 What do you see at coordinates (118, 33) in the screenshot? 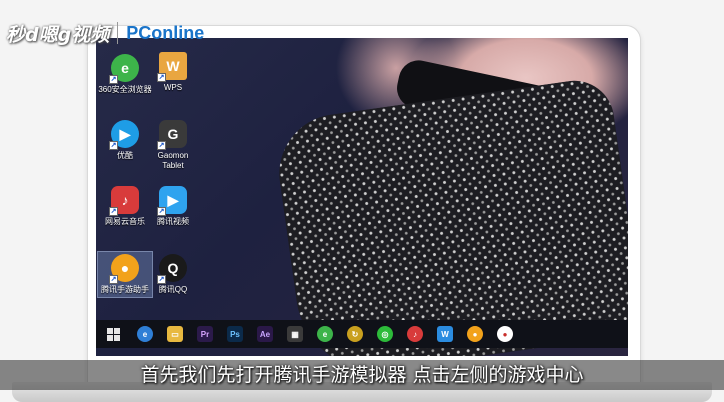
I see `watermark-divider` at bounding box center [118, 33].